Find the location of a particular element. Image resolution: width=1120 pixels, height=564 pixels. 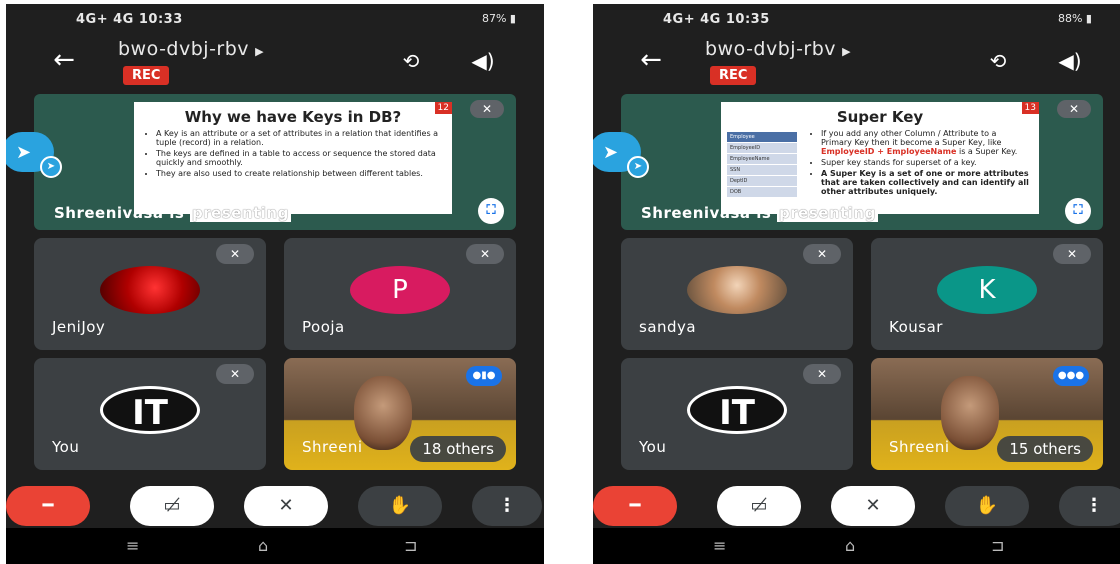

participant-tile: ✕ K Kousar is located at coordinates (987, 294).